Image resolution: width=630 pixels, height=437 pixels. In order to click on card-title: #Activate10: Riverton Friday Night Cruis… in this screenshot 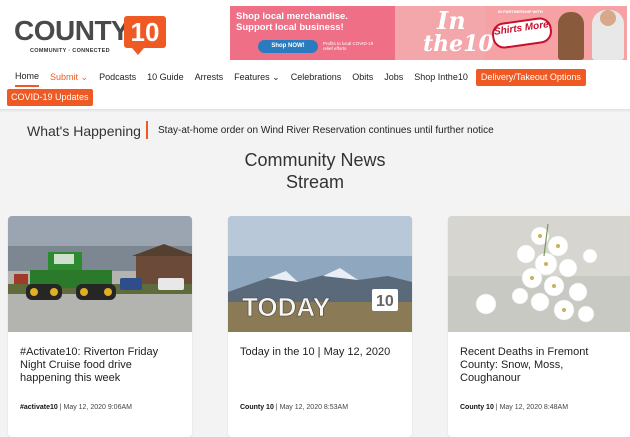, I will do `click(102, 365)`.